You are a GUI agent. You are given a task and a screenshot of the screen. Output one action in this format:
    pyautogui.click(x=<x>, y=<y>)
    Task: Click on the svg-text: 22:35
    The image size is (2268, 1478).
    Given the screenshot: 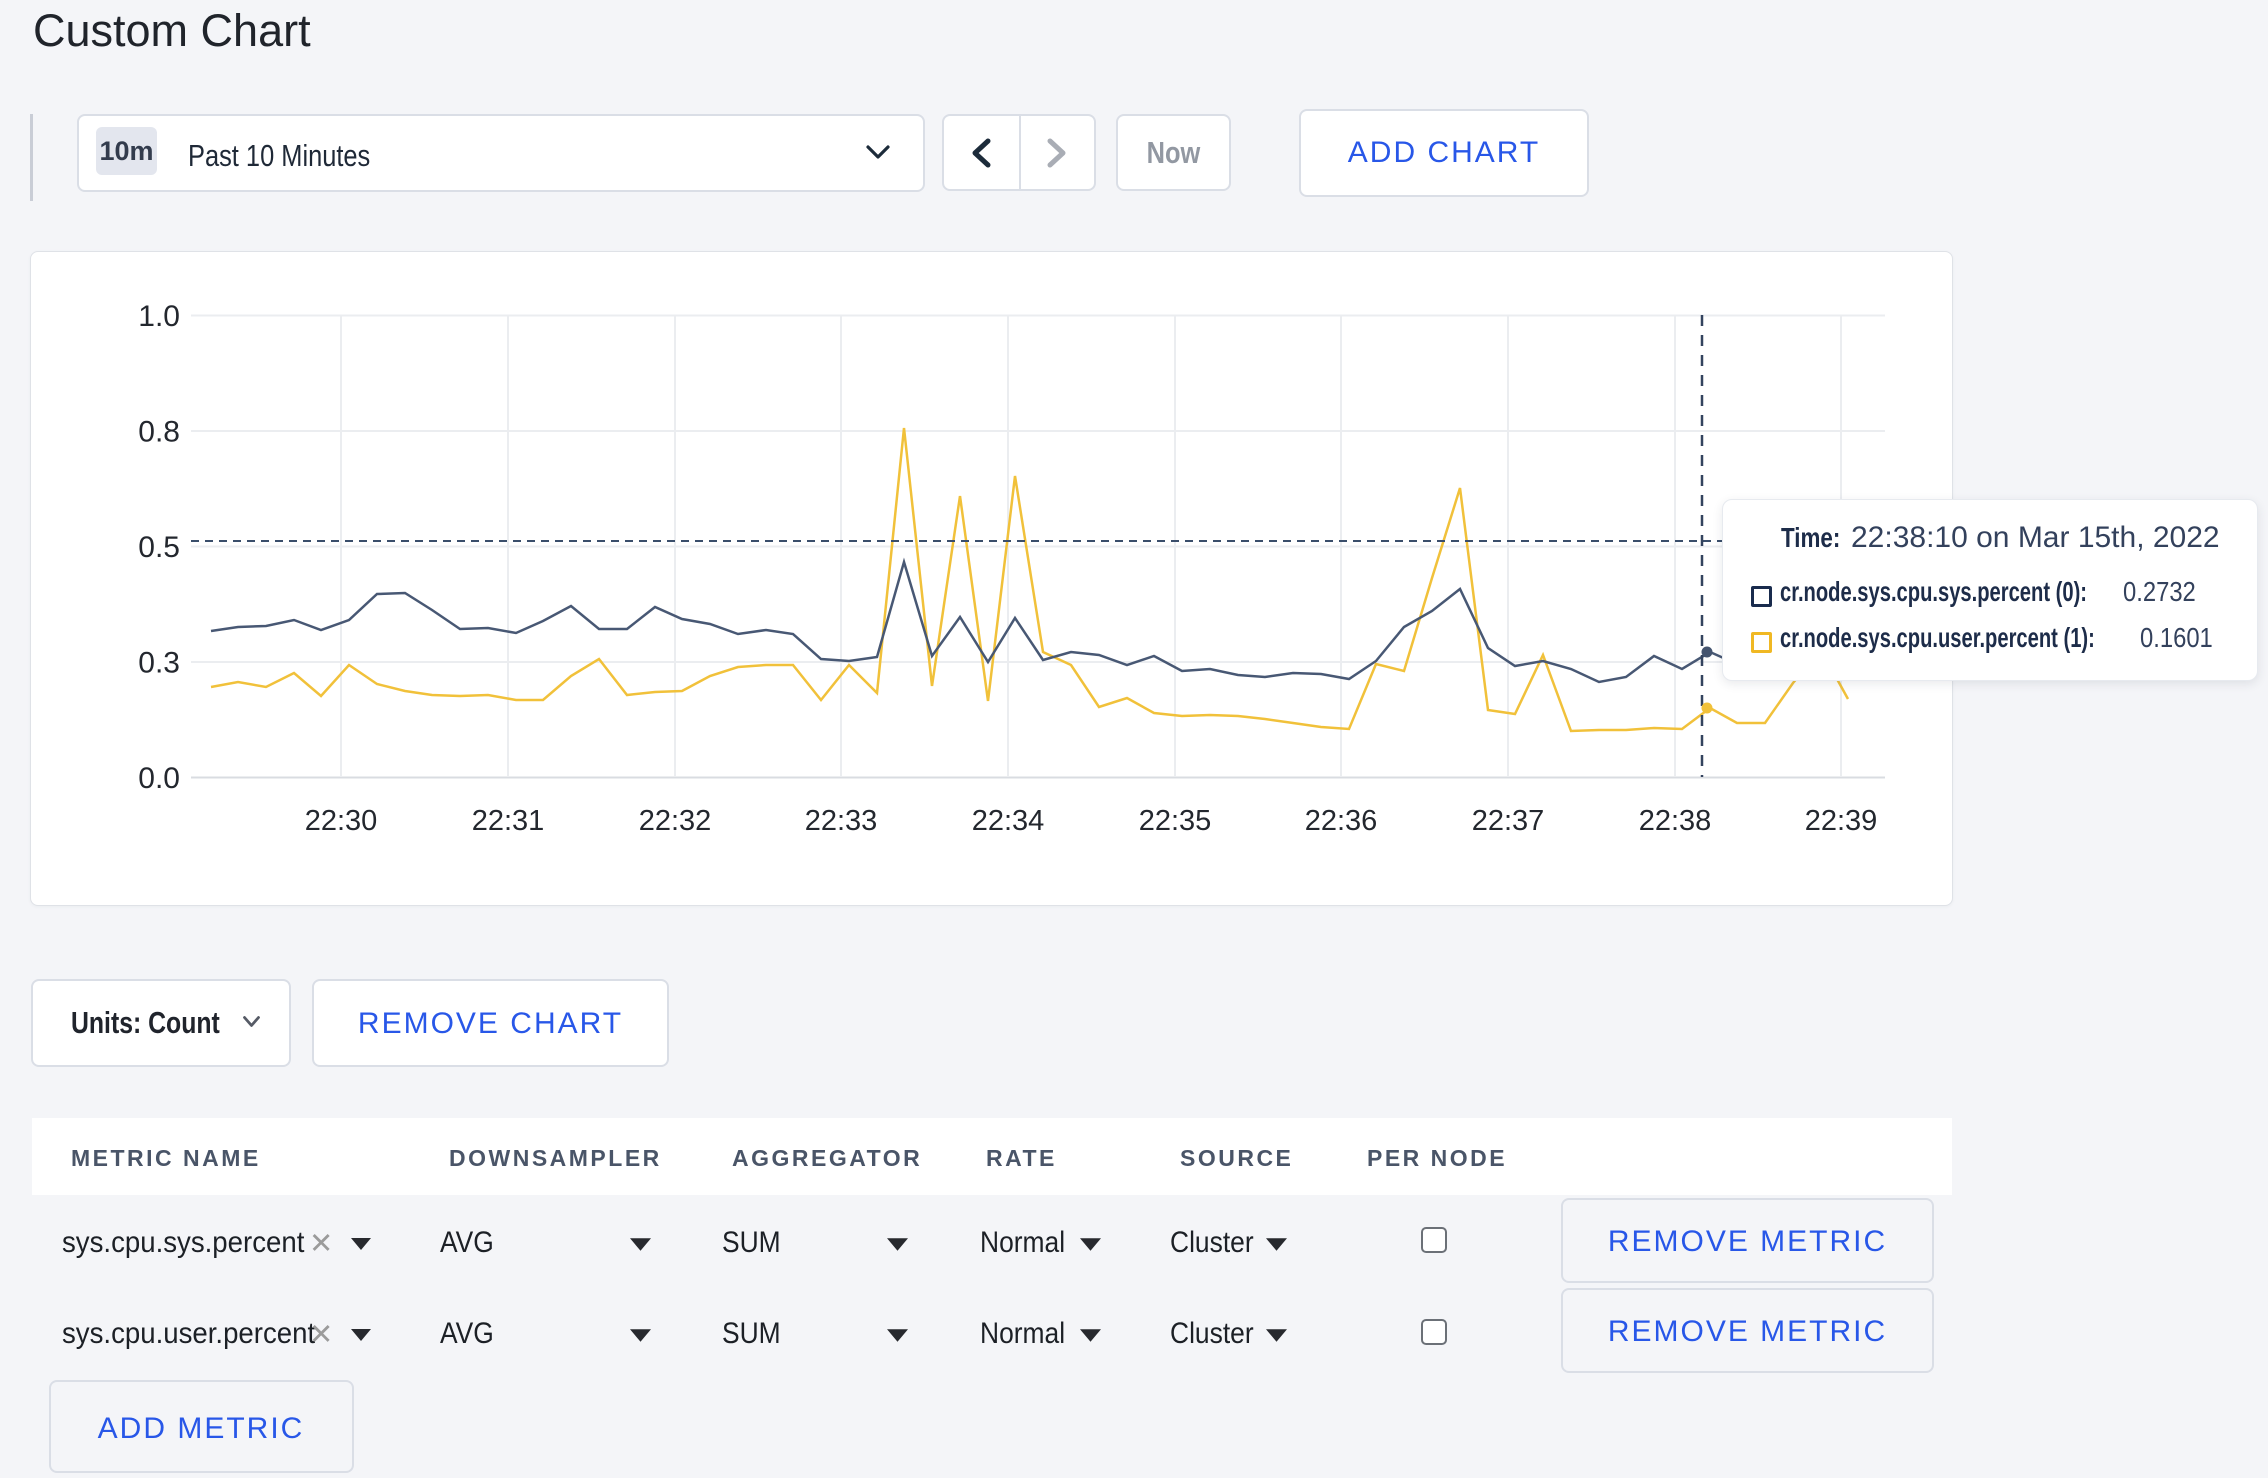 What is the action you would take?
    pyautogui.click(x=1175, y=821)
    